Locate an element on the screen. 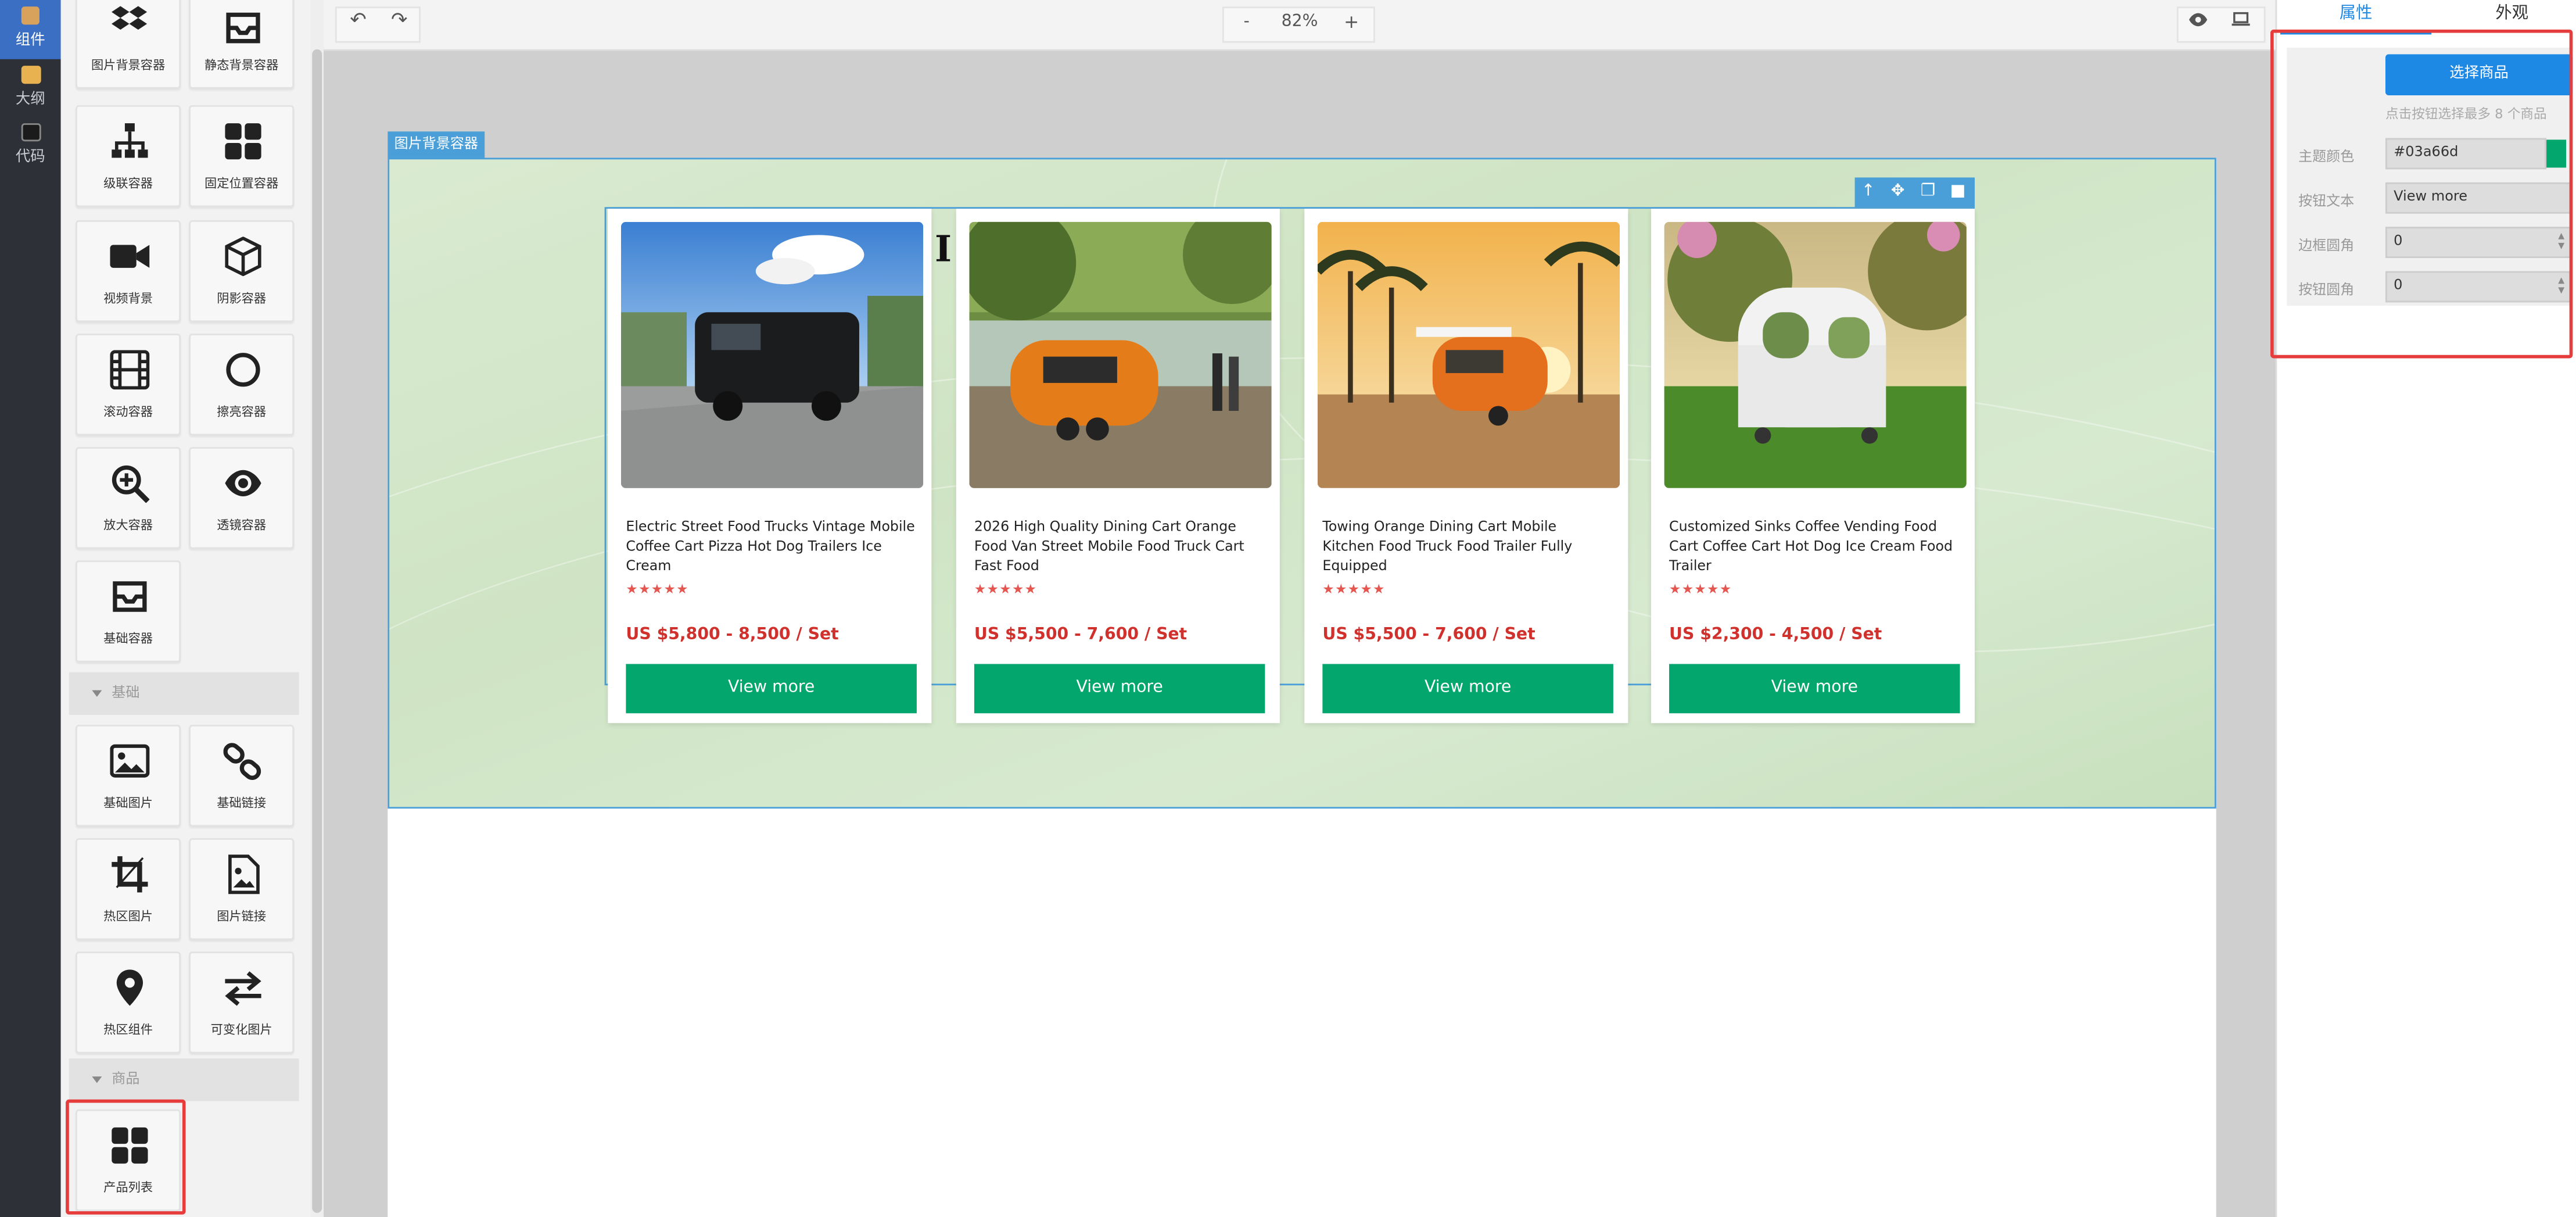 This screenshot has height=1217, width=2576. zoom-level: 82% is located at coordinates (1299, 22).